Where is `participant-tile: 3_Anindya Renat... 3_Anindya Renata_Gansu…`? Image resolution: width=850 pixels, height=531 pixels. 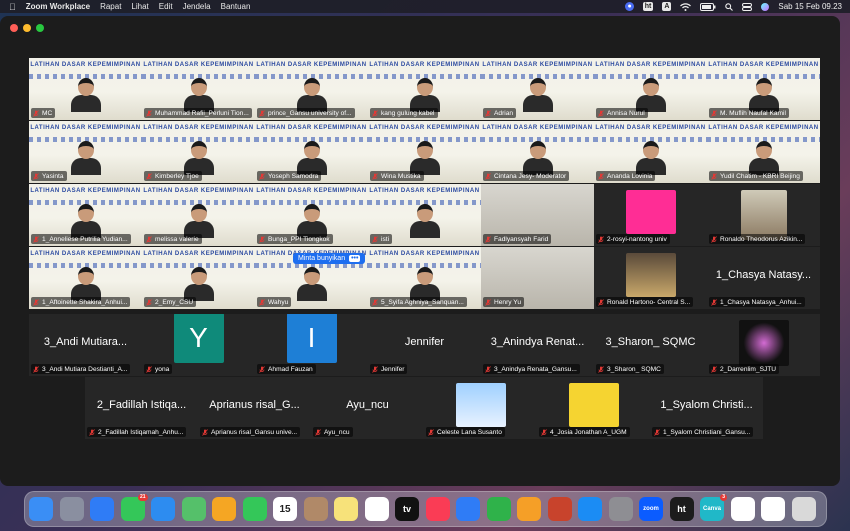
participant-tile: 3_Anindya Renat... 3_Anindya Renata_Gansu… is located at coordinates (537, 345).